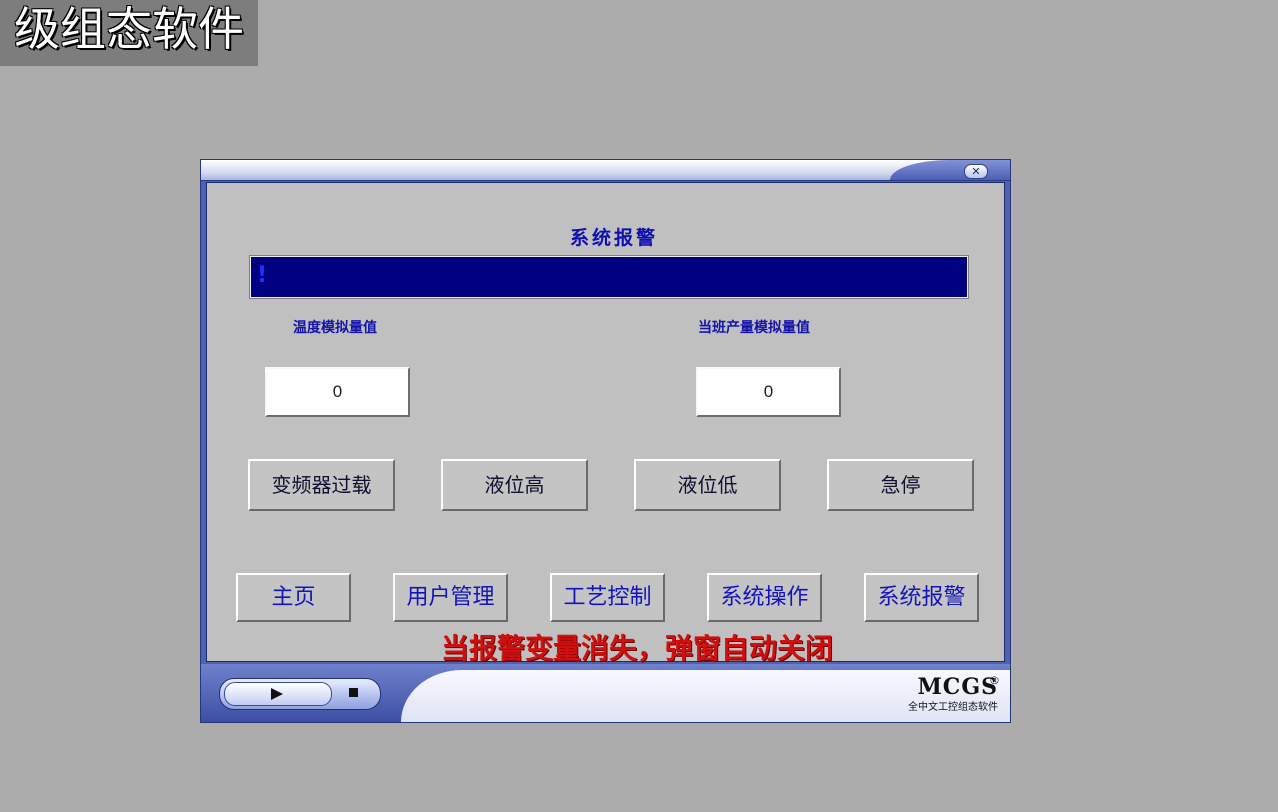 Image resolution: width=1278 pixels, height=812 pixels. Describe the element at coordinates (353, 693) in the screenshot. I see `stop-icon` at that location.